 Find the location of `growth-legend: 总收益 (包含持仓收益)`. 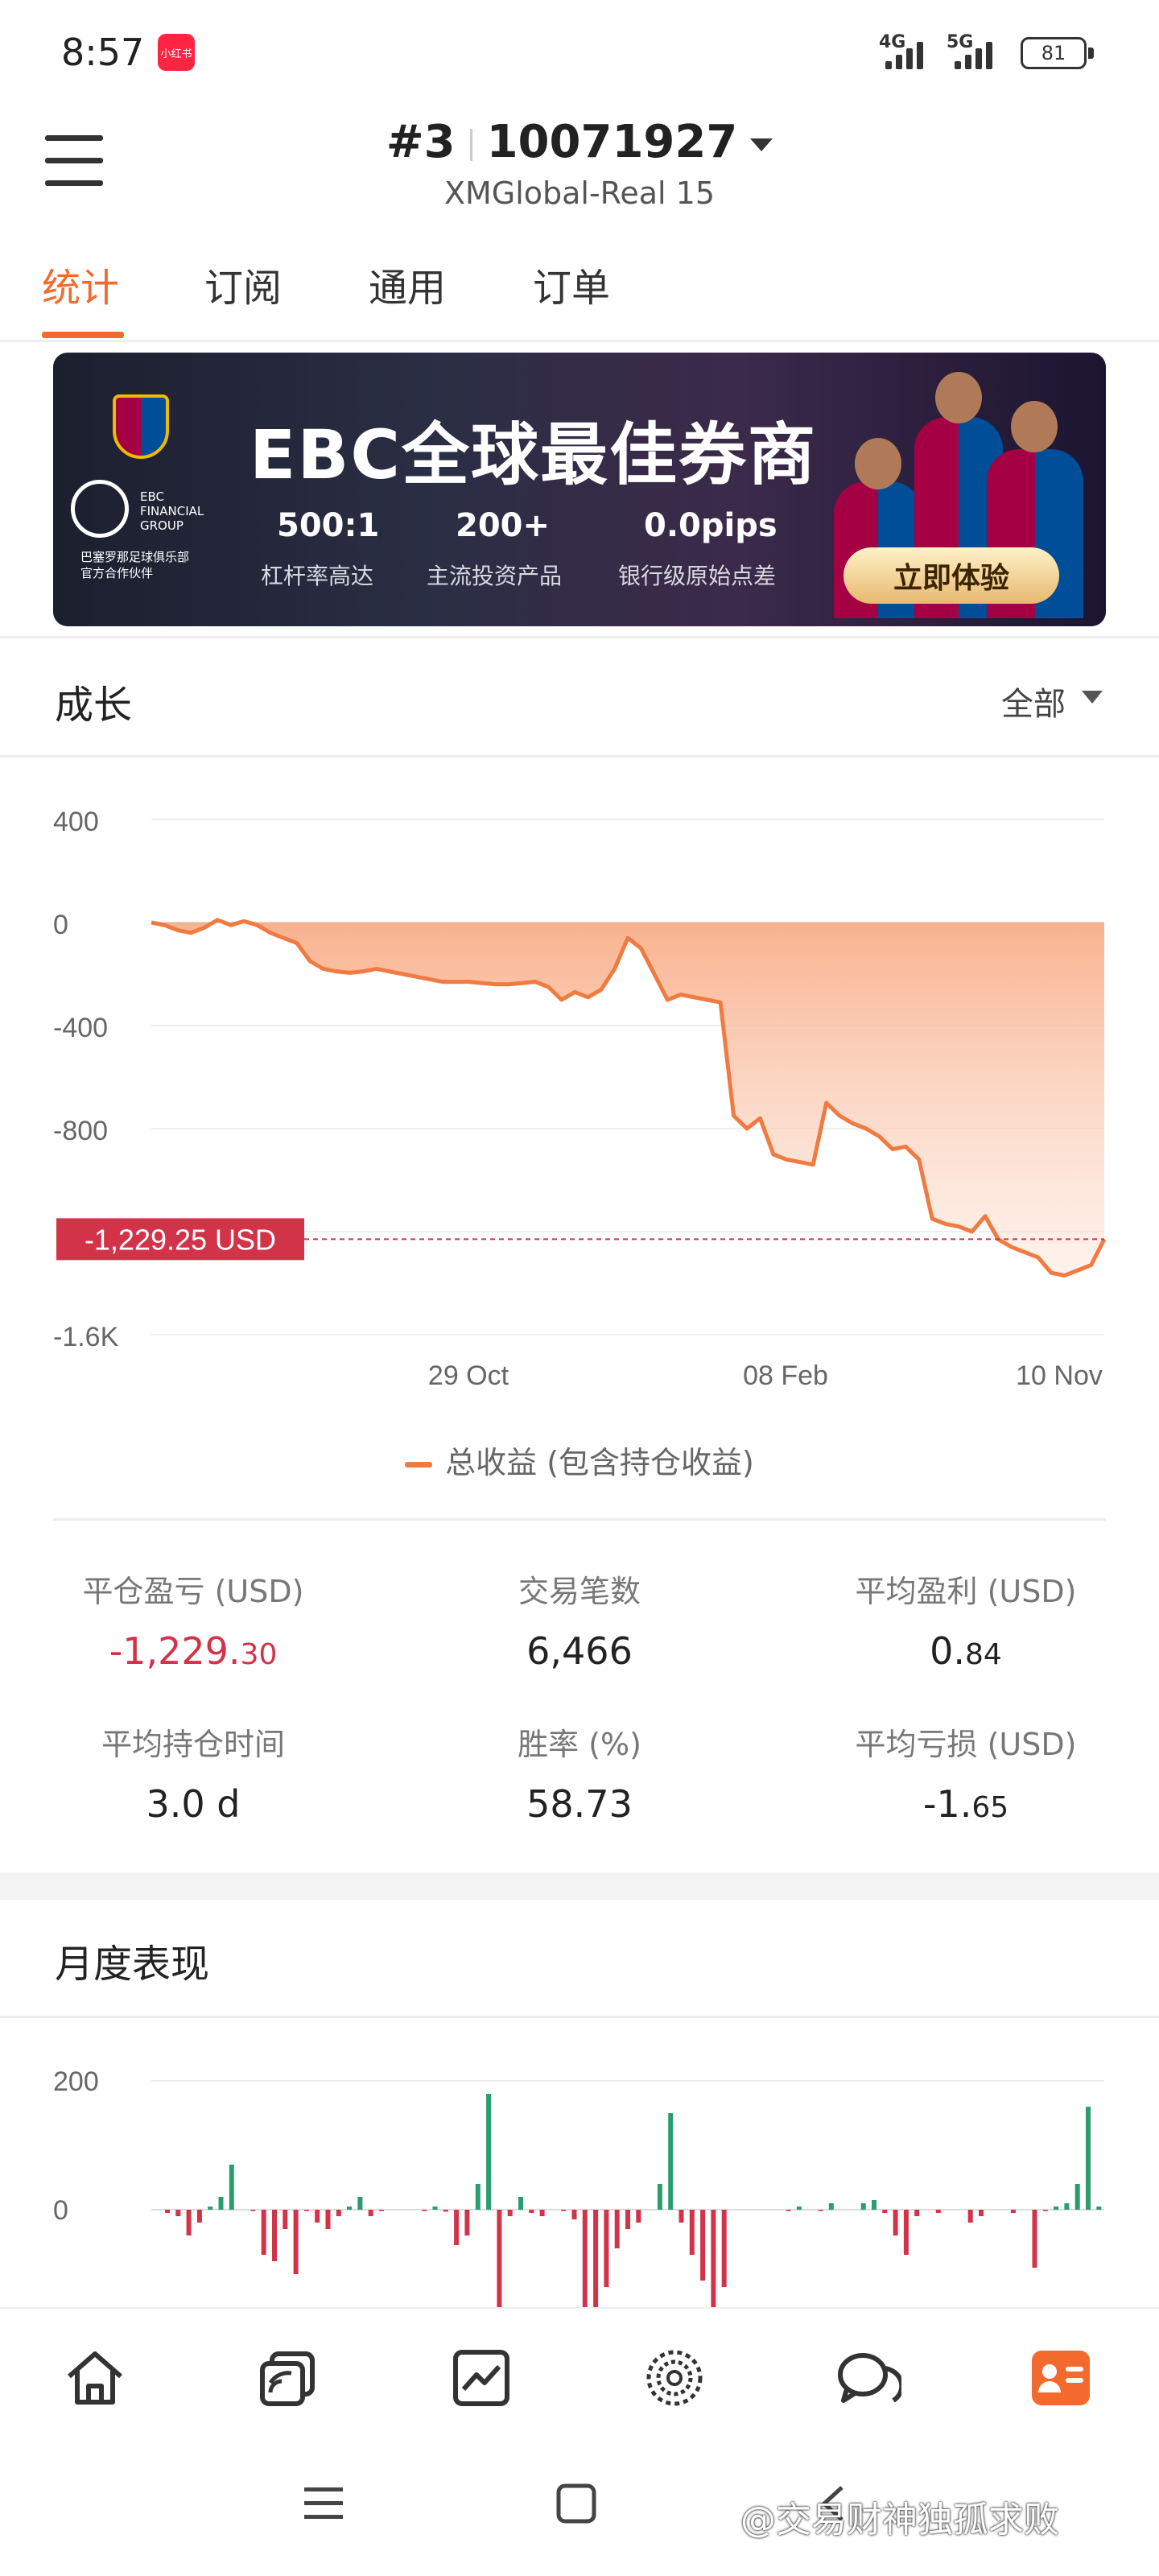

growth-legend: 总收益 (包含持仓收益) is located at coordinates (579, 1460).